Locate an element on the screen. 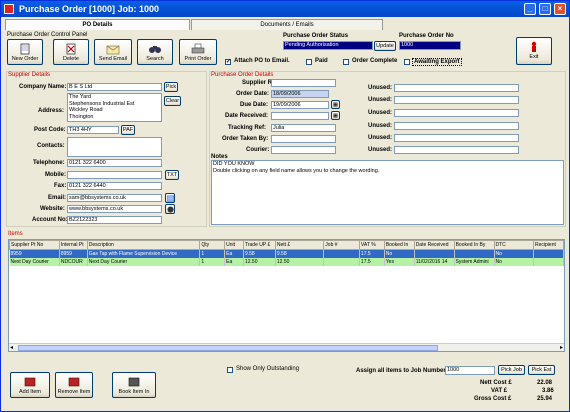  attach-po-label: Attach PO to Email. is located at coordinates (262, 61).